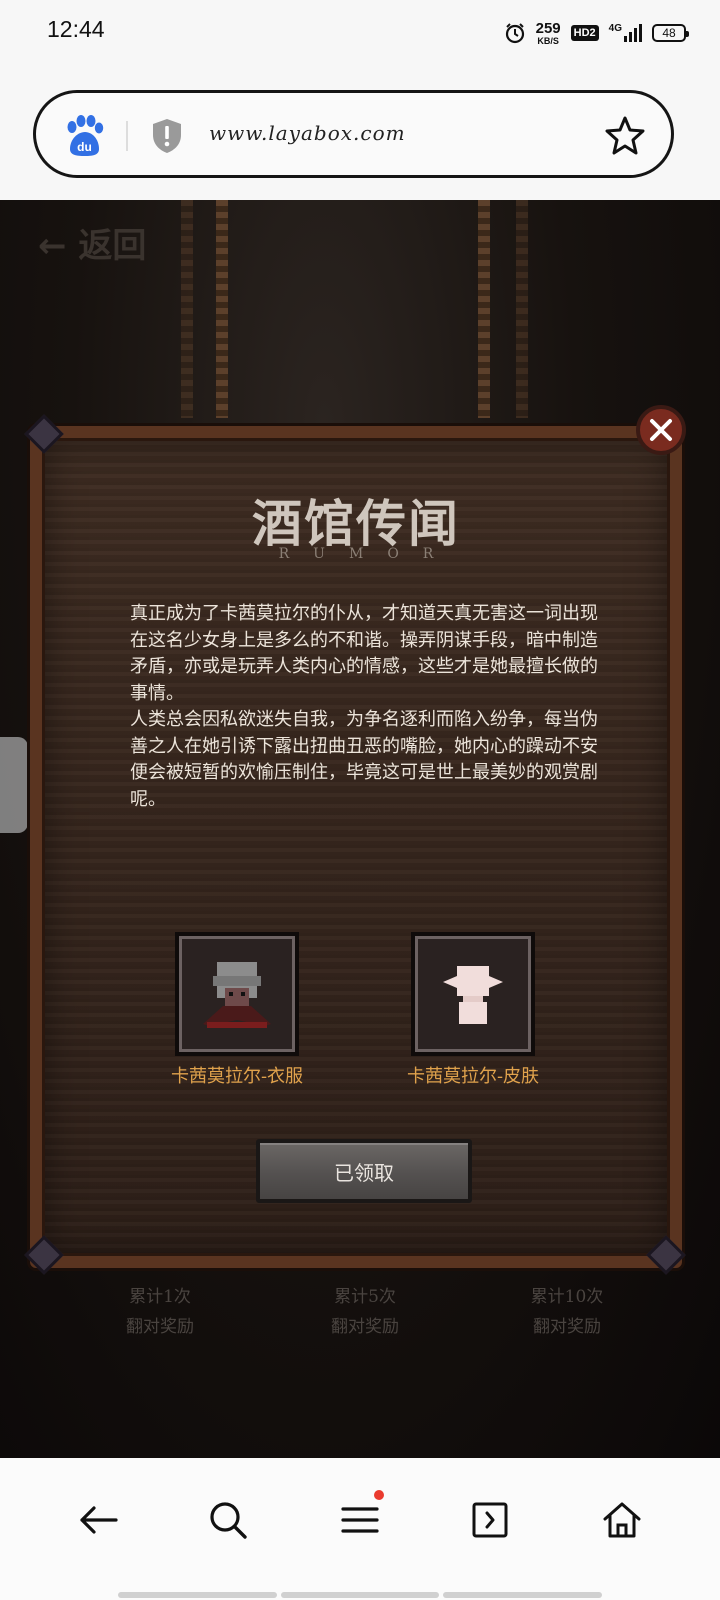  I want to click on status-bar: 12:44 259 KB/S HD2 4G 48, so click(360, 32).